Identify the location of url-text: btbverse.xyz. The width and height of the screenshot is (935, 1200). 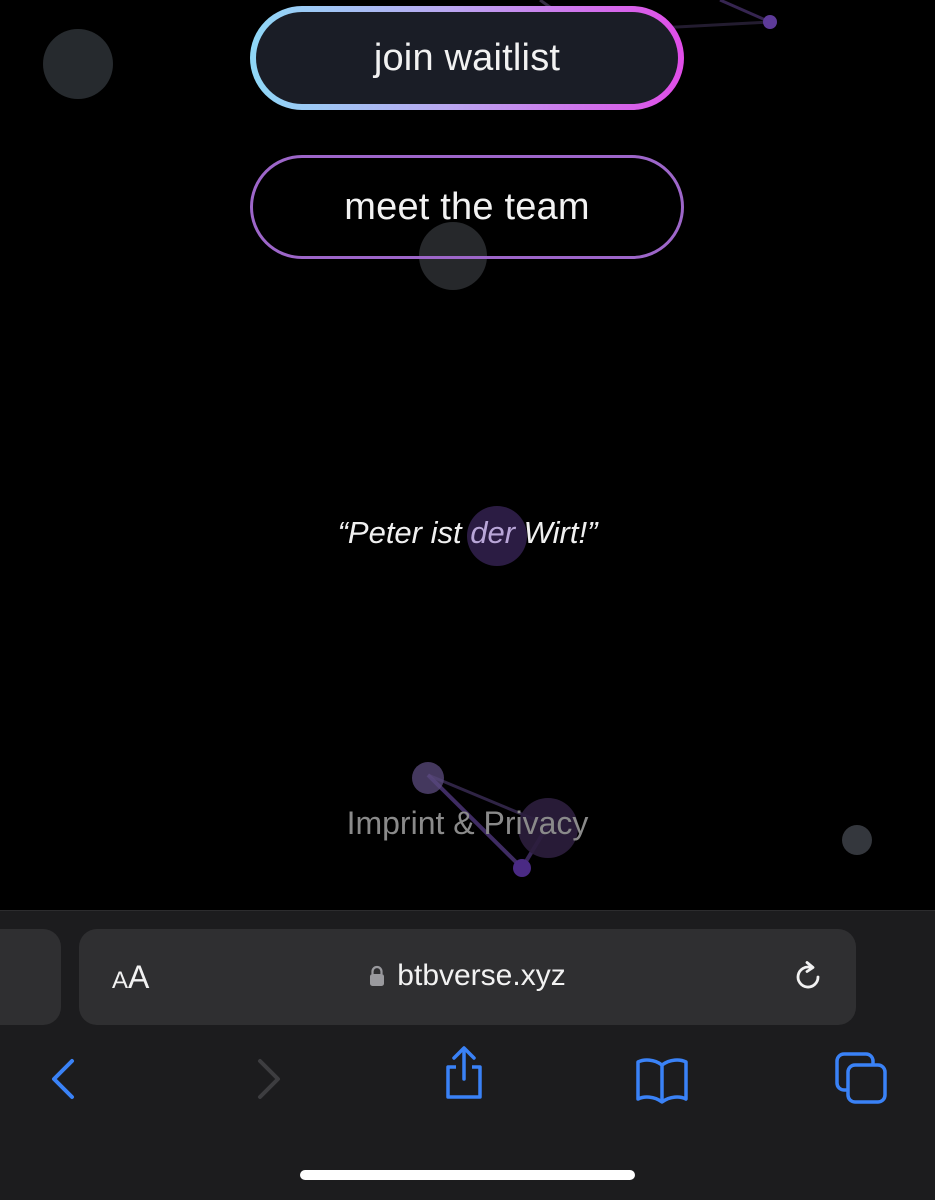
(481, 975).